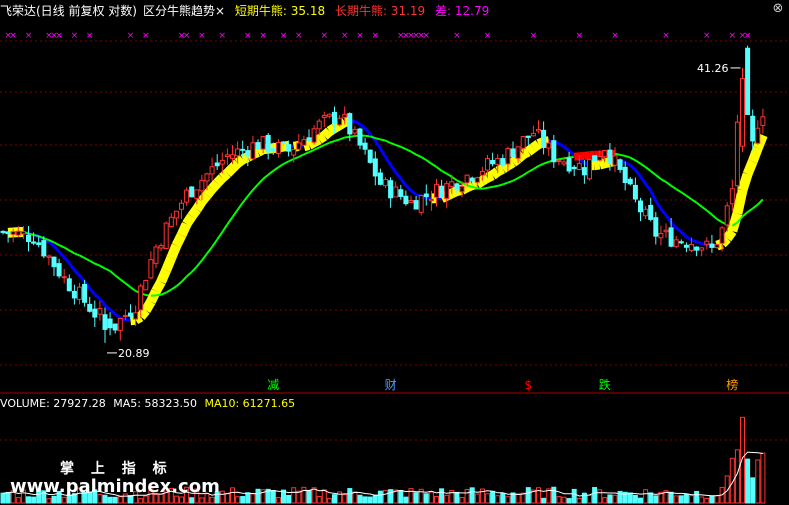  What do you see at coordinates (134, 353) in the screenshot?
I see `low-annotation-label: 20.89` at bounding box center [134, 353].